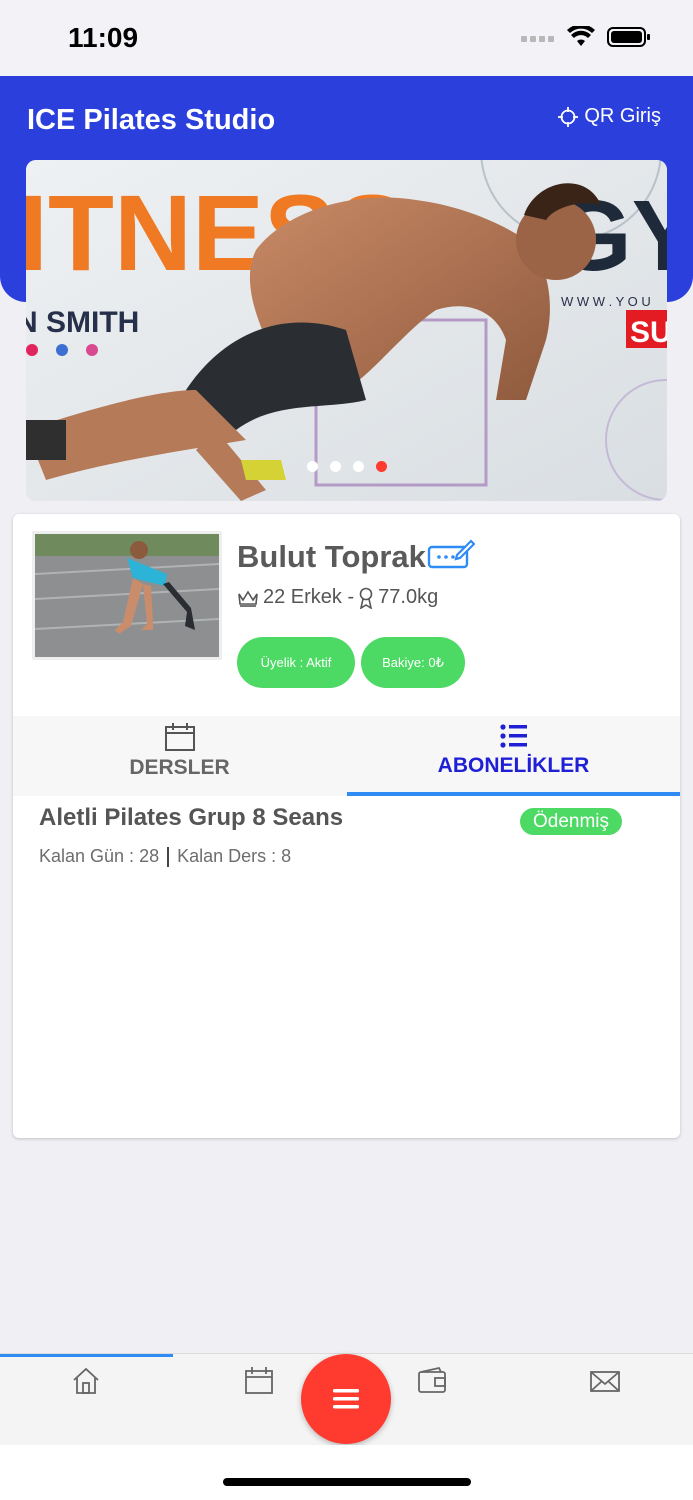 Image resolution: width=693 pixels, height=1500 pixels. I want to click on battery-icon, so click(628, 37).